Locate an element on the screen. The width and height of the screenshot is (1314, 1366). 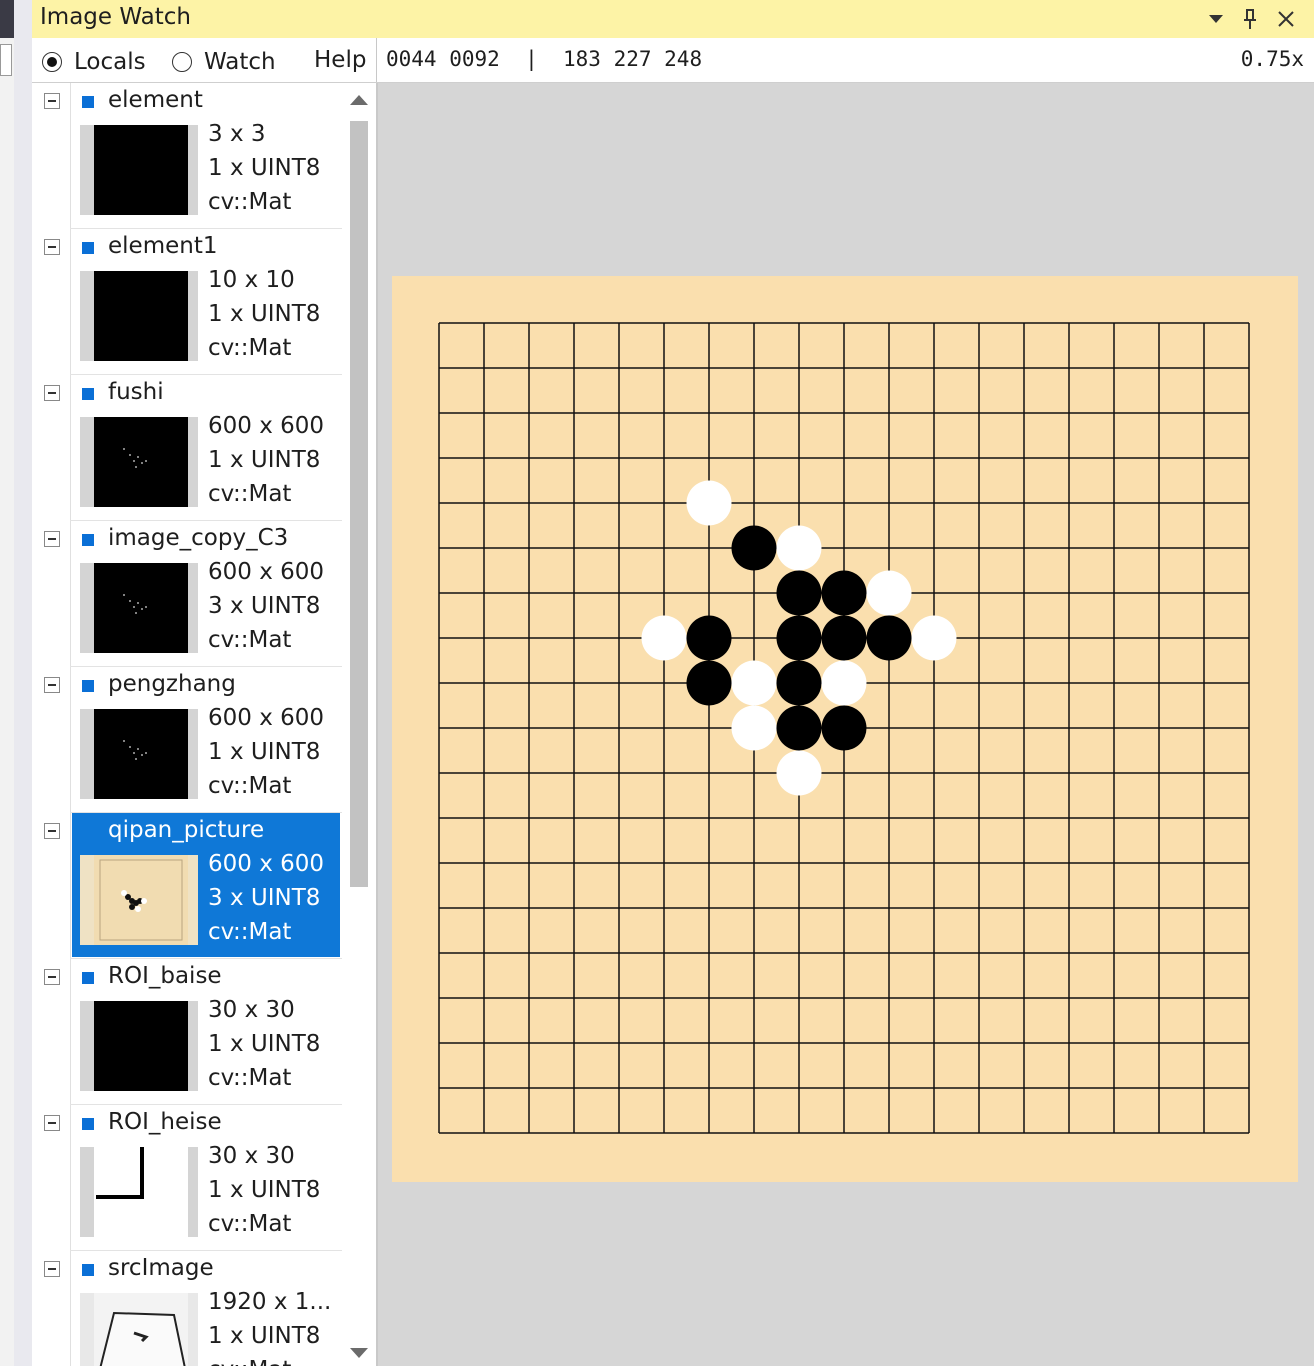
list-item-content: ROI_baise30 x 301 x UINT8cv::Mat is located at coordinates (206, 1031).